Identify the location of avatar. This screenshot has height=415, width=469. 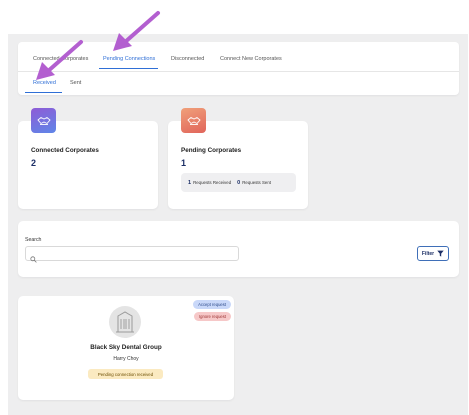
(125, 322).